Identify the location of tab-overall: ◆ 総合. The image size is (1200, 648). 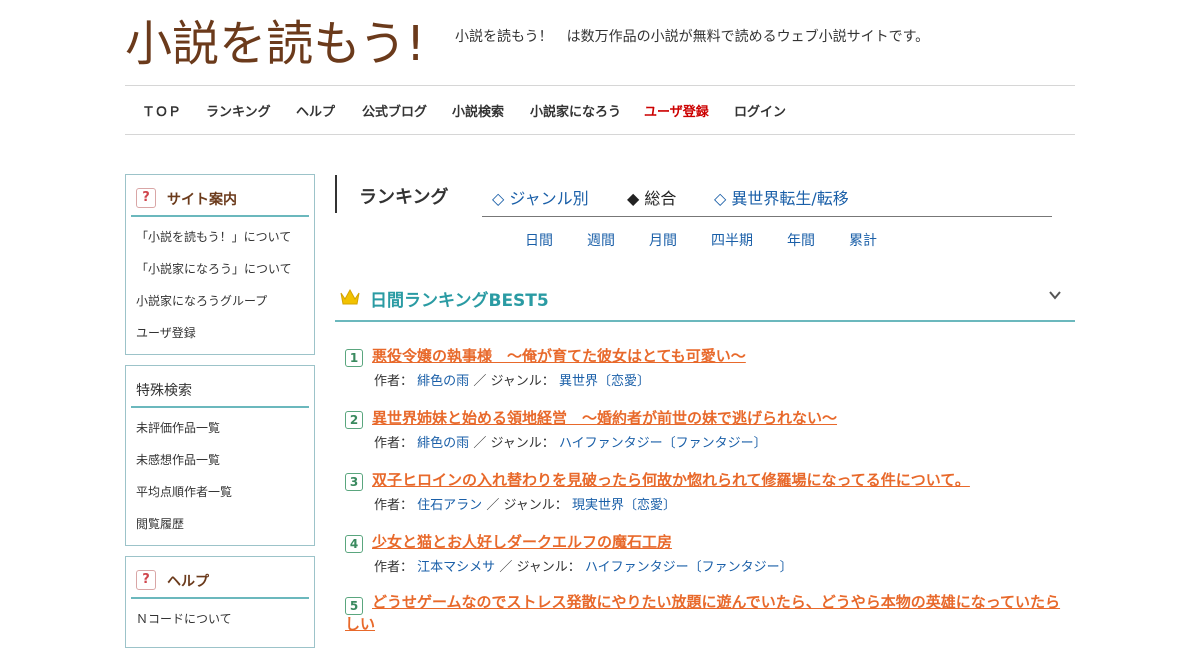
(651, 197).